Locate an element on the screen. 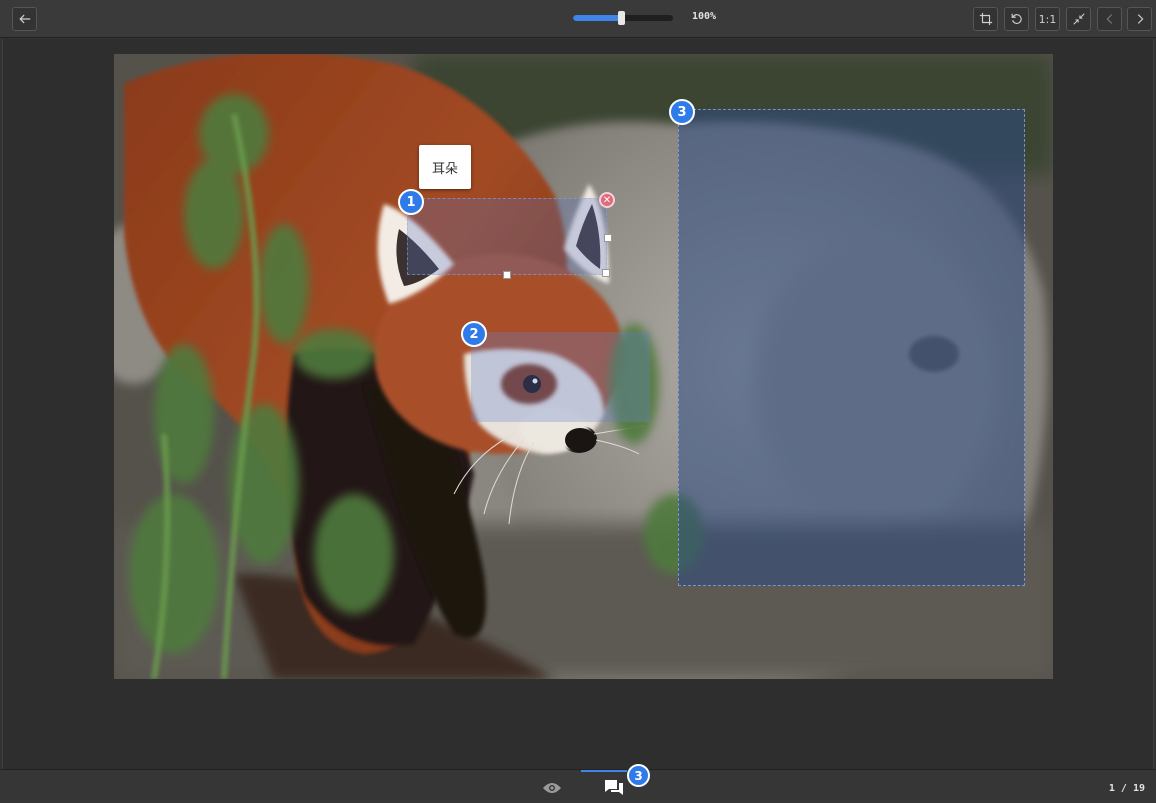 Image resolution: width=1156 pixels, height=803 pixels. annotation-marker-3-number: 3 is located at coordinates (682, 112).